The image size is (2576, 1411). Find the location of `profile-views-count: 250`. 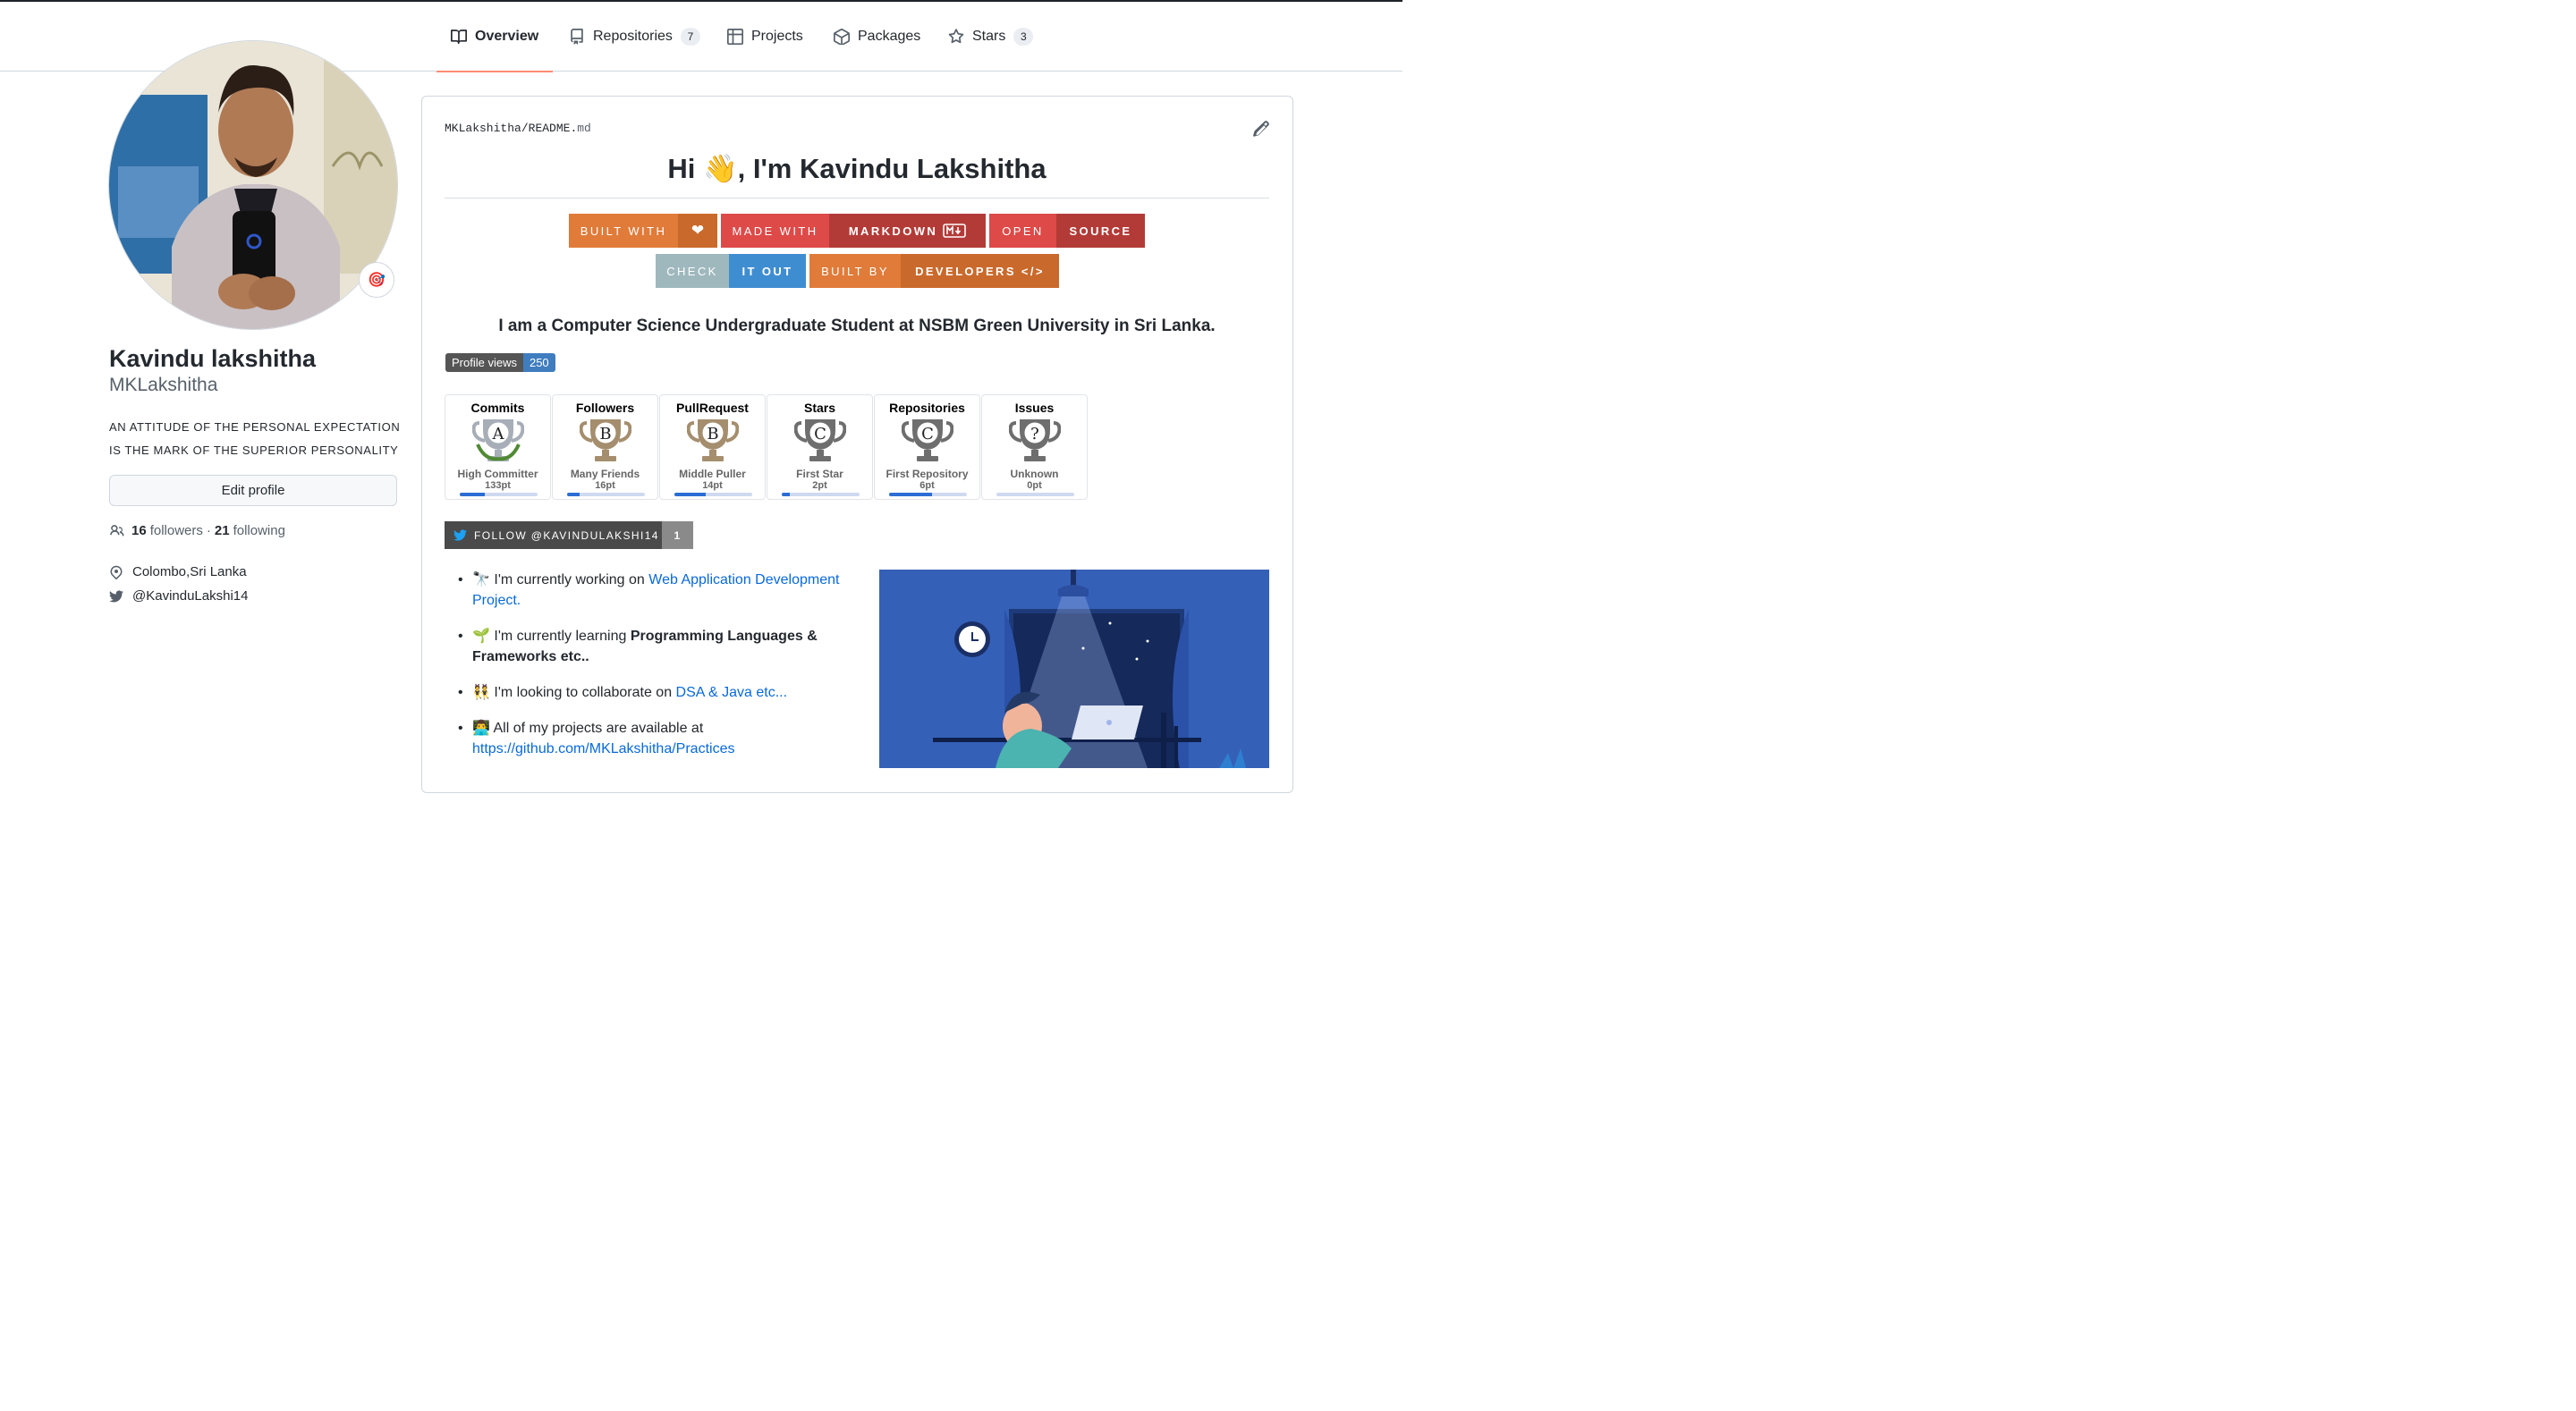

profile-views-count: 250 is located at coordinates (538, 363).